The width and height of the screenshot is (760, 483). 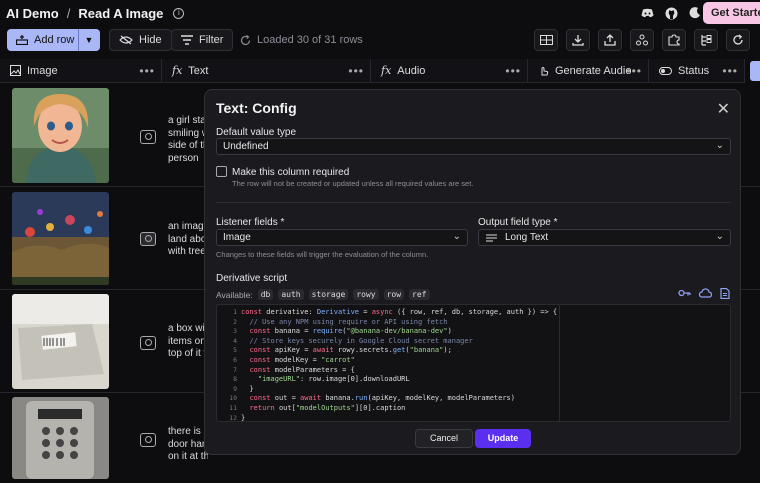 What do you see at coordinates (188, 328) in the screenshot?
I see `text-line: a box wit` at bounding box center [188, 328].